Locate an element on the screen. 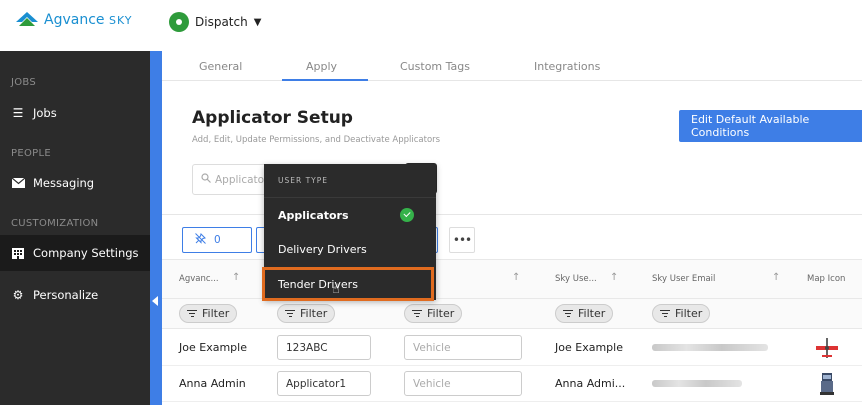 The width and height of the screenshot is (862, 405). tab-custom-tags: Custom Tags is located at coordinates (435, 66).